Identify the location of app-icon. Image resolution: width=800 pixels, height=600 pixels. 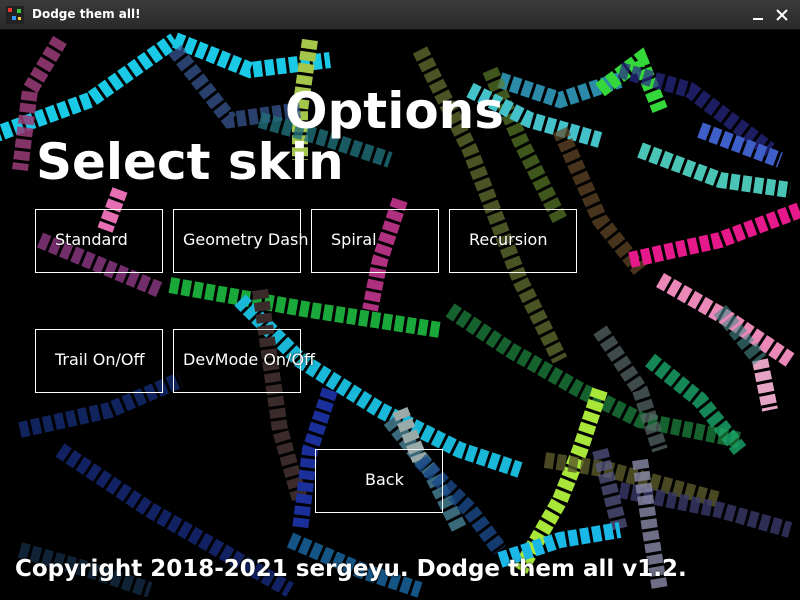
(15, 15).